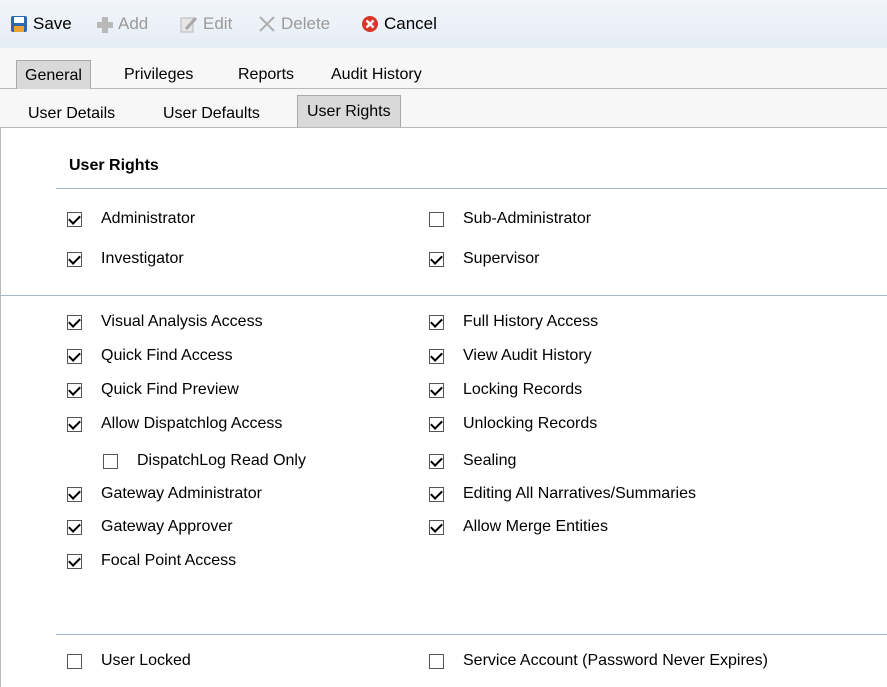 This screenshot has width=887, height=687. I want to click on edit-label: Edit, so click(218, 23).